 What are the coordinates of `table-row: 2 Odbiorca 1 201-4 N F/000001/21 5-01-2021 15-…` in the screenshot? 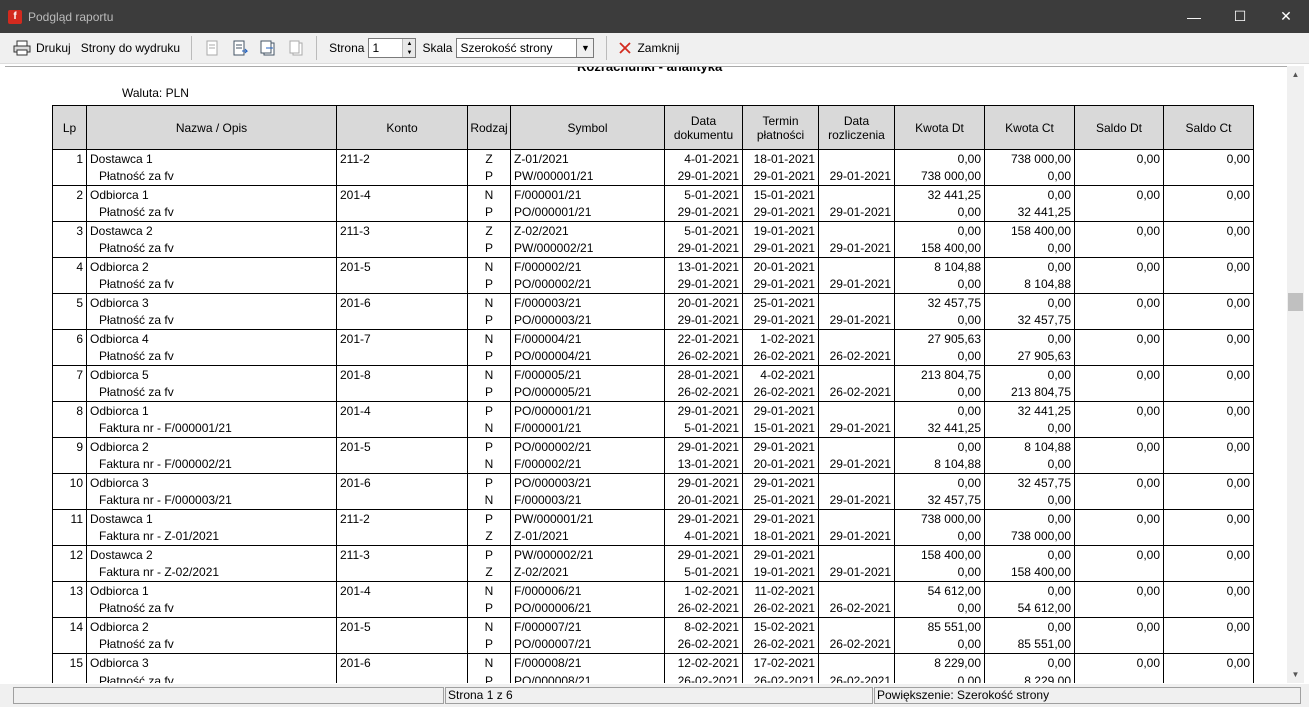 It's located at (653, 194).